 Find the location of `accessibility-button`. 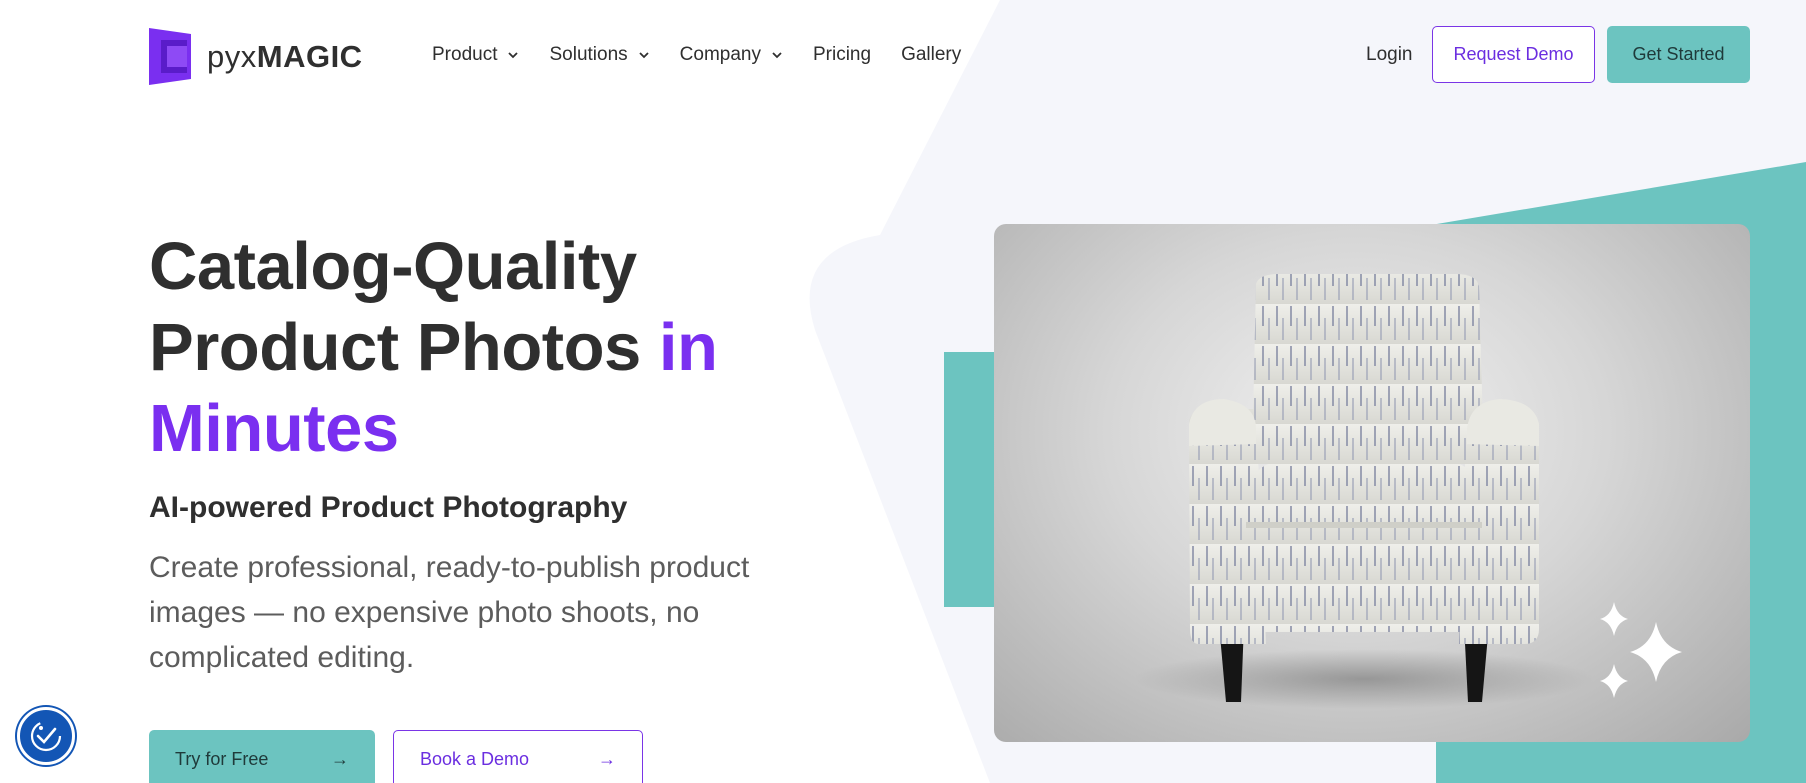

accessibility-button is located at coordinates (46, 736).